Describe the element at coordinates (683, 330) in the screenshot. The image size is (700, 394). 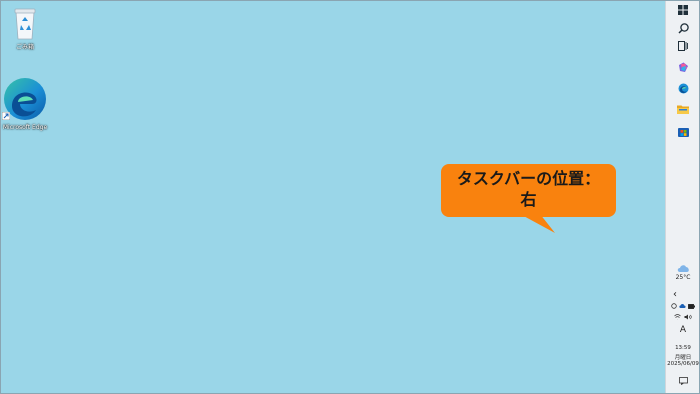
I see `ime-indicator: A` at that location.